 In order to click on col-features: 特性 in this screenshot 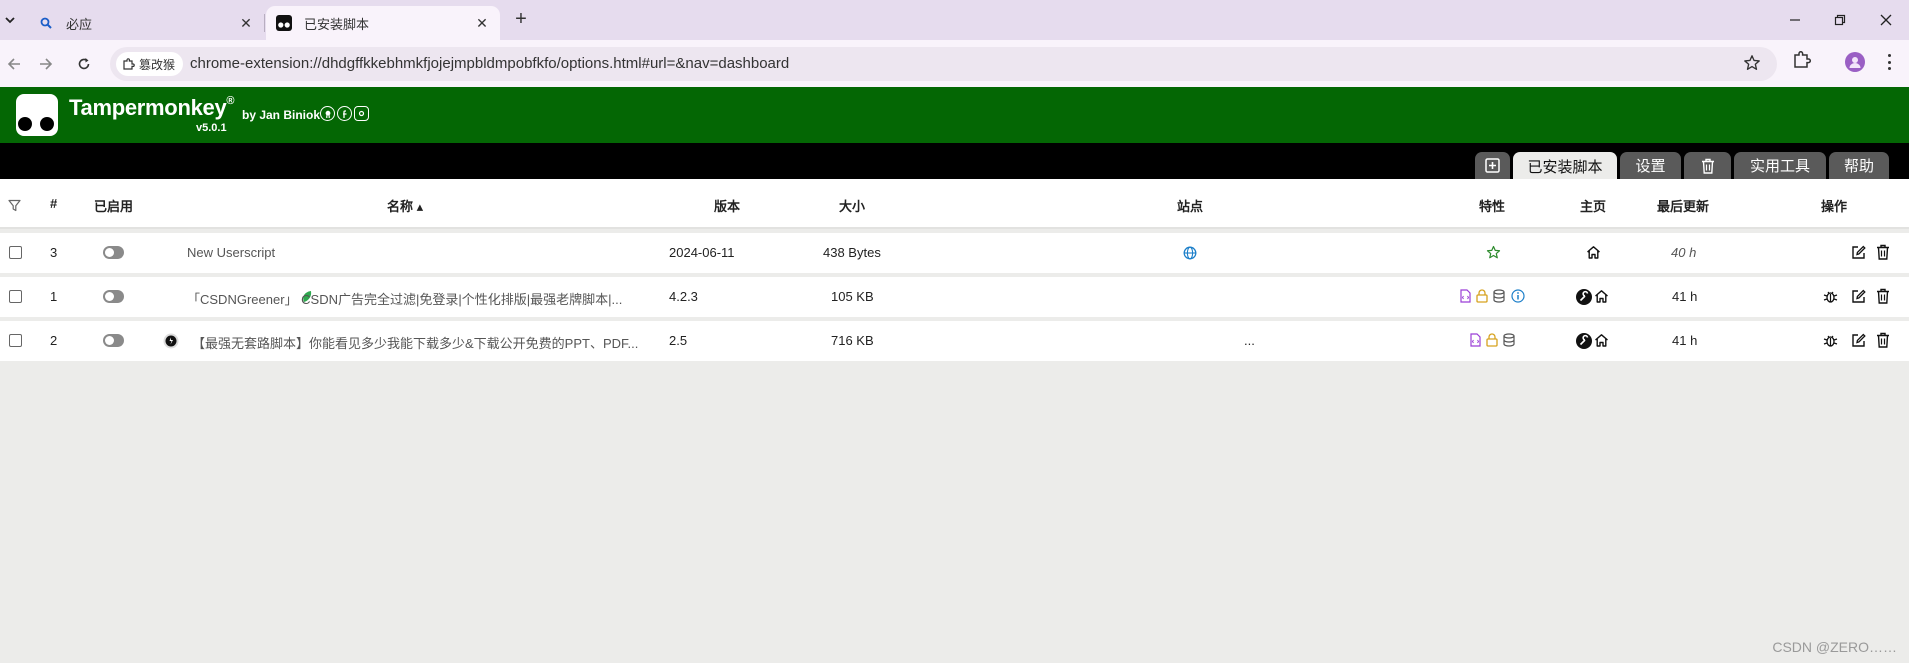, I will do `click(1492, 205)`.